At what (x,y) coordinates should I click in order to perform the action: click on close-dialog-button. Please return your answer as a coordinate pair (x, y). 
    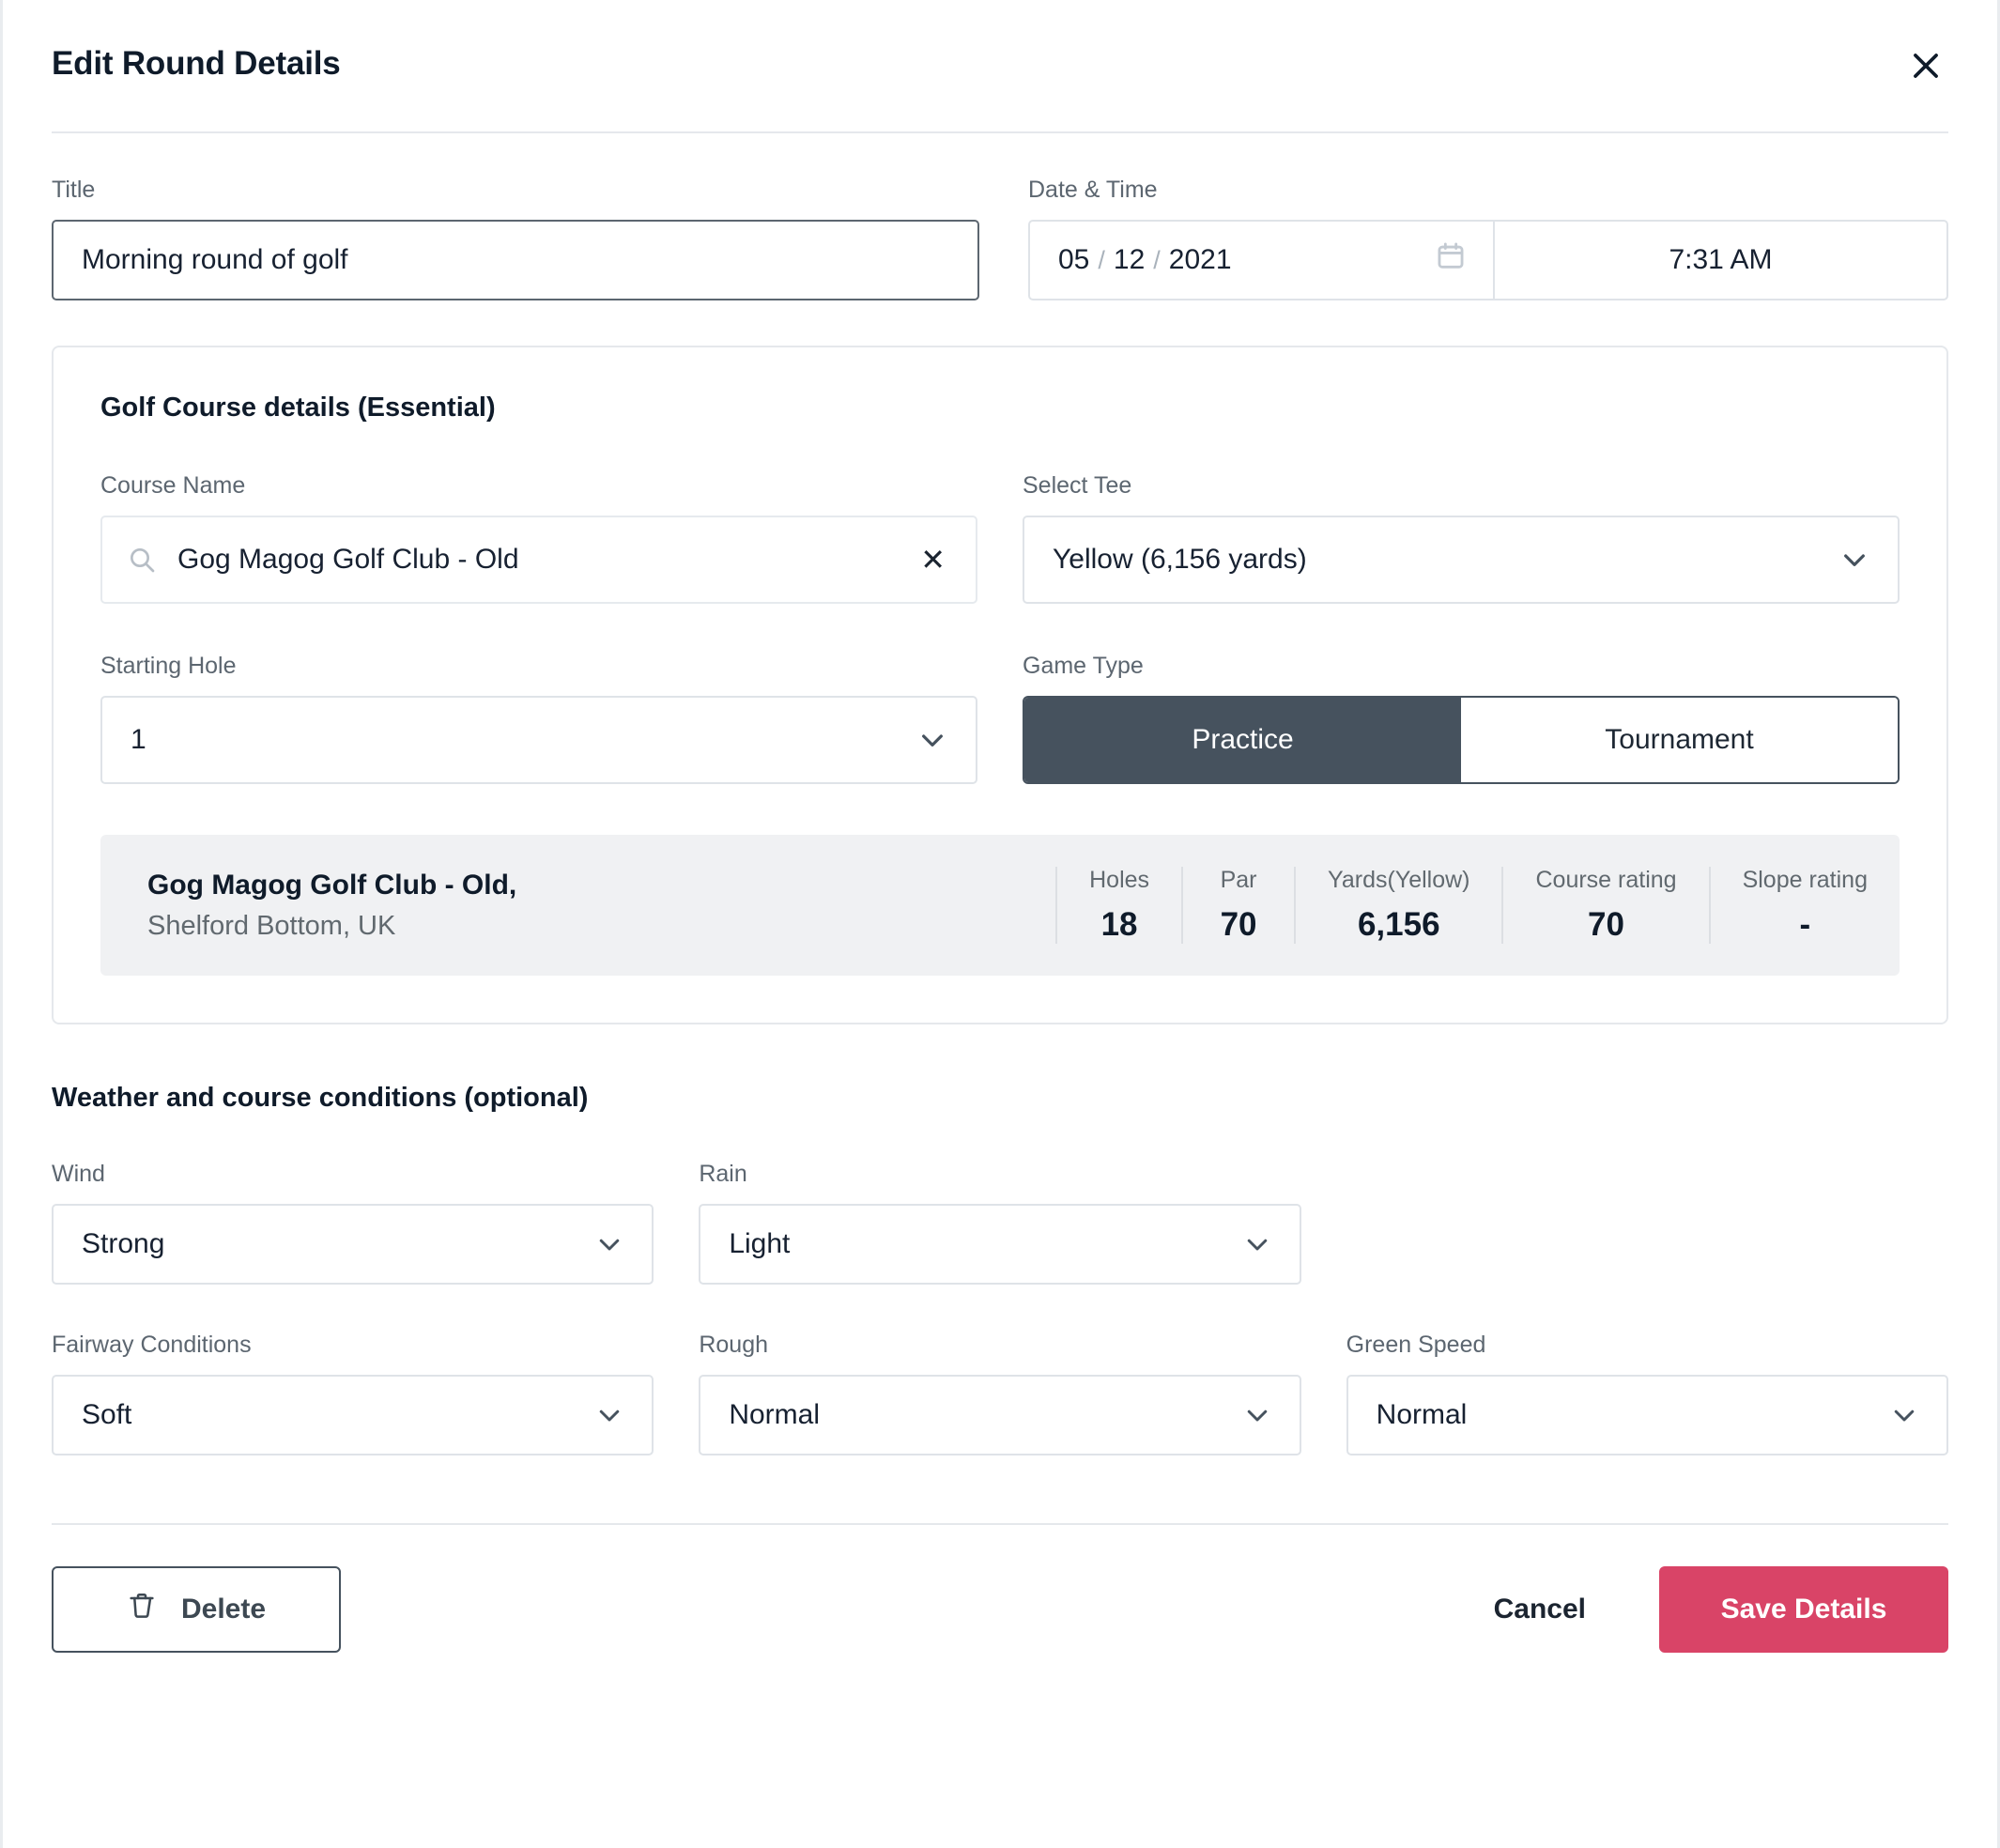
    Looking at the image, I should click on (1926, 65).